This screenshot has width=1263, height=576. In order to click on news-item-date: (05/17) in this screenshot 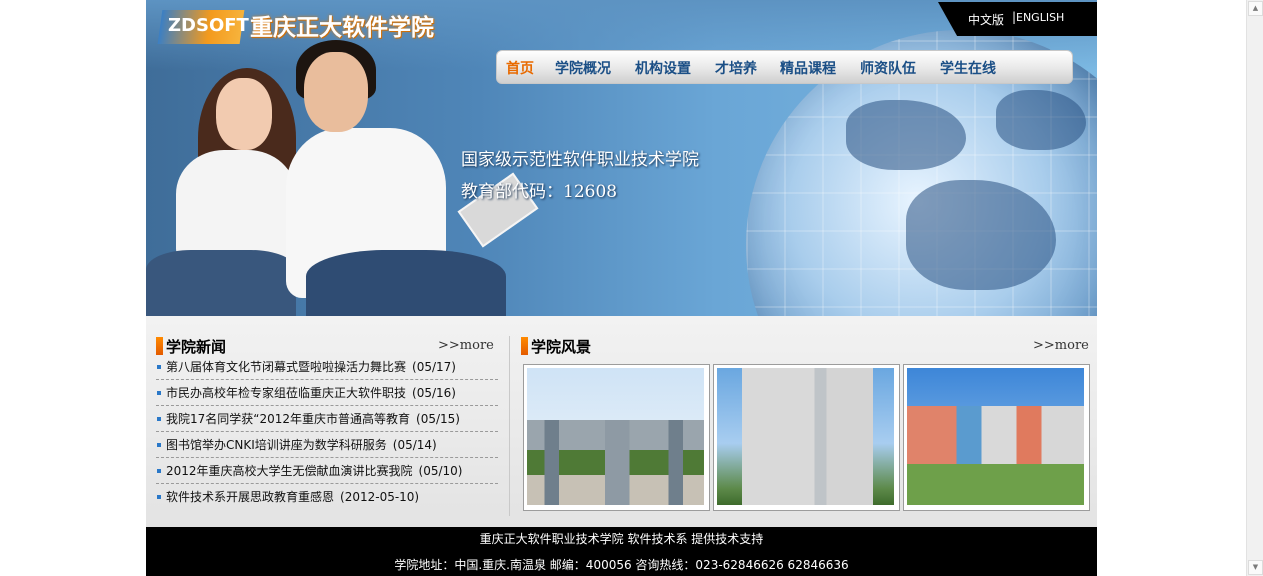, I will do `click(434, 367)`.